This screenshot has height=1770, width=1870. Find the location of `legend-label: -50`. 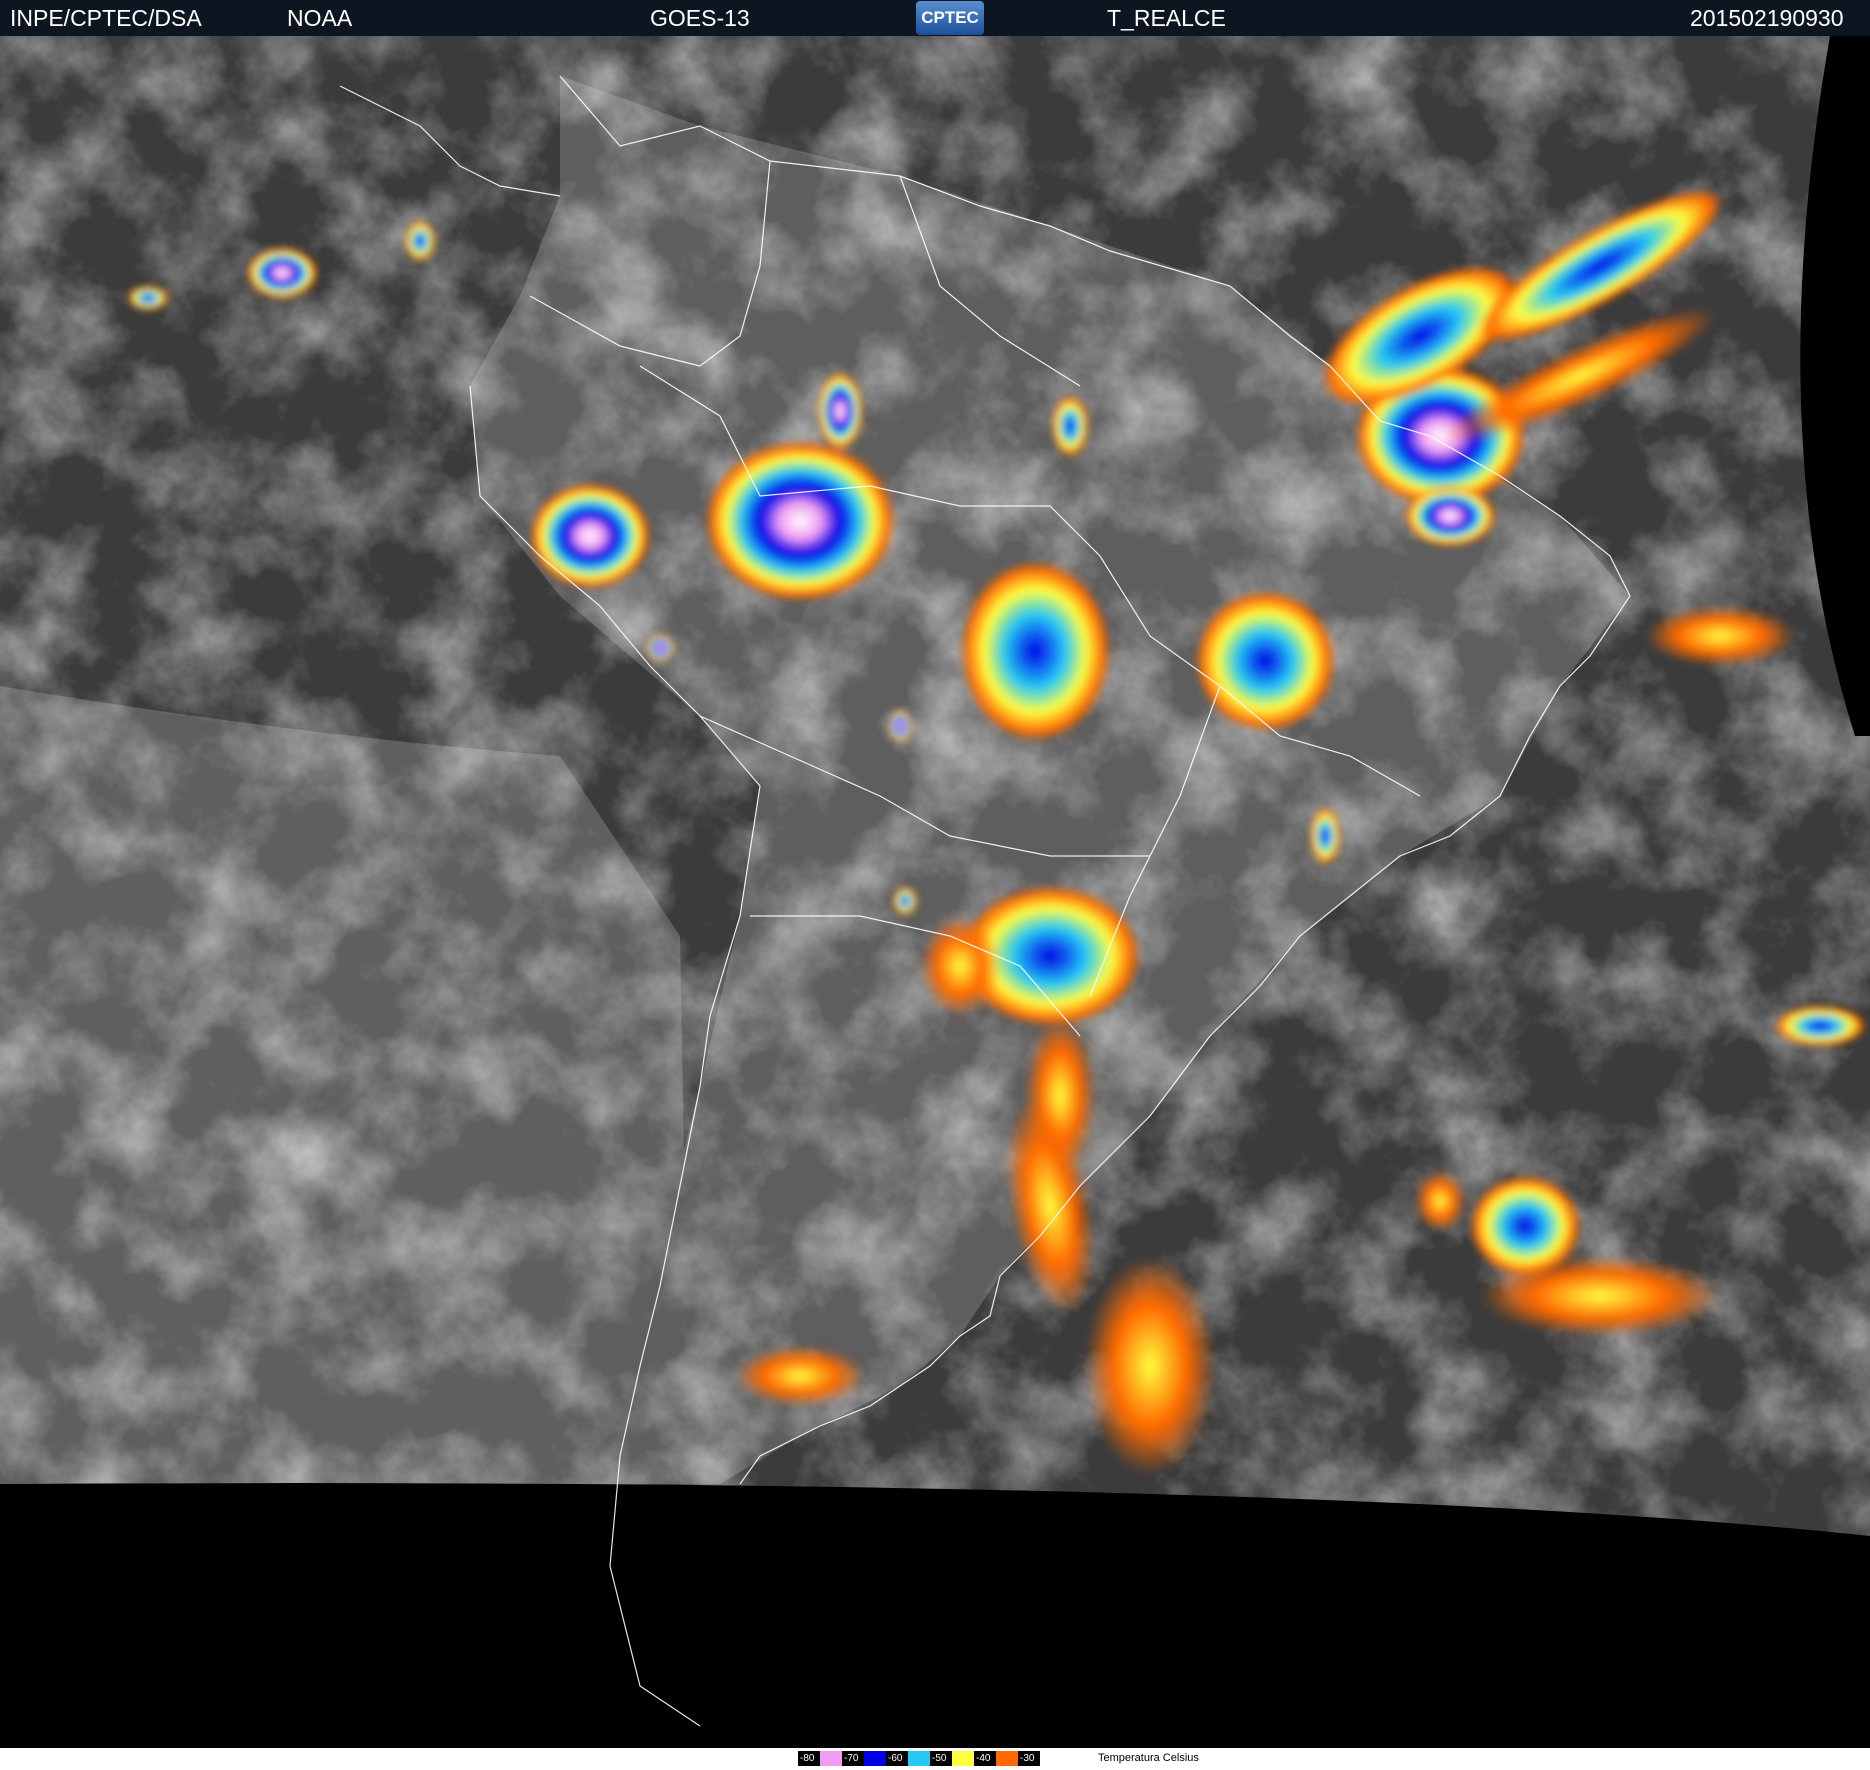

legend-label: -50 is located at coordinates (941, 1758).